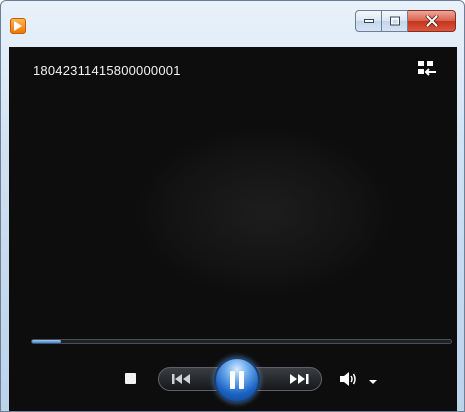 The height and width of the screenshot is (412, 465). What do you see at coordinates (232, 24) in the screenshot?
I see `title-bar` at bounding box center [232, 24].